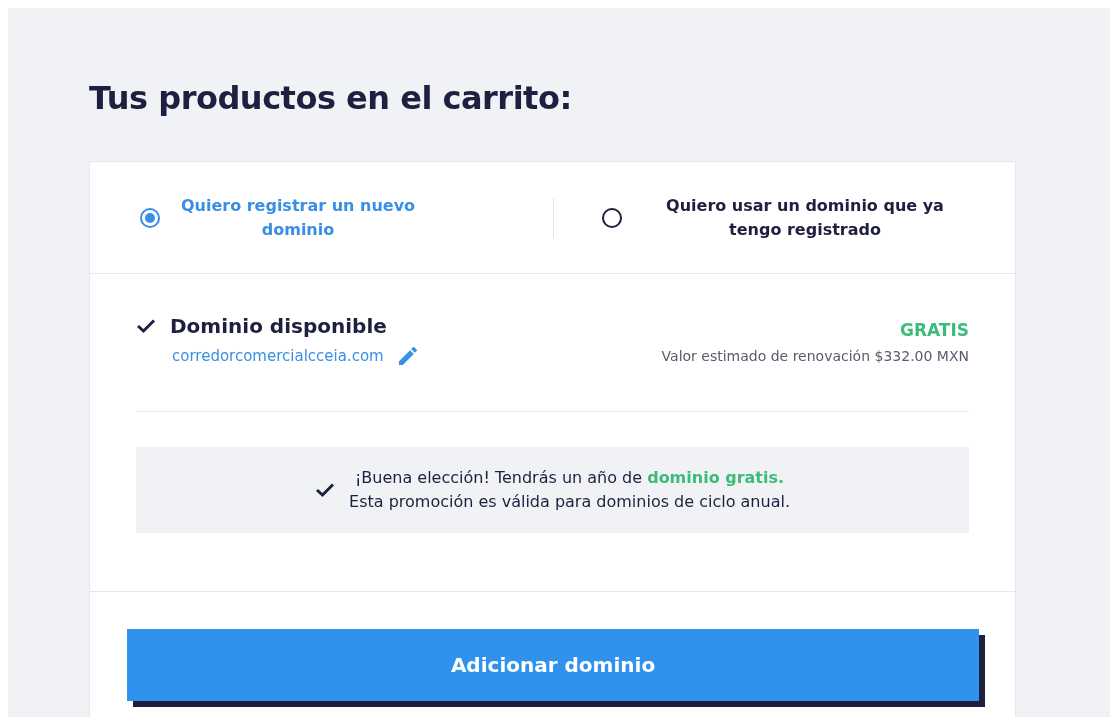 This screenshot has height=725, width=1110. I want to click on domain-status: Dominio disponible, so click(278, 326).